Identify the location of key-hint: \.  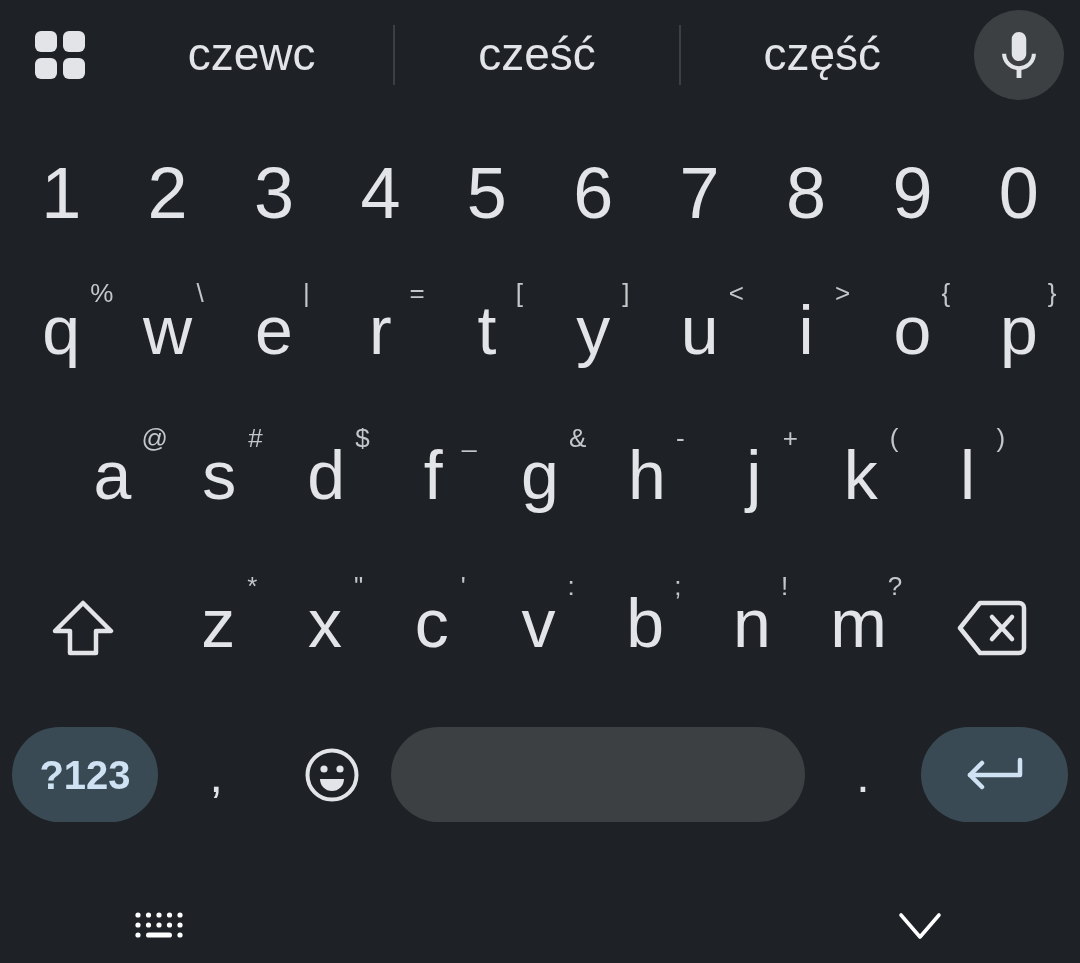
(200, 293).